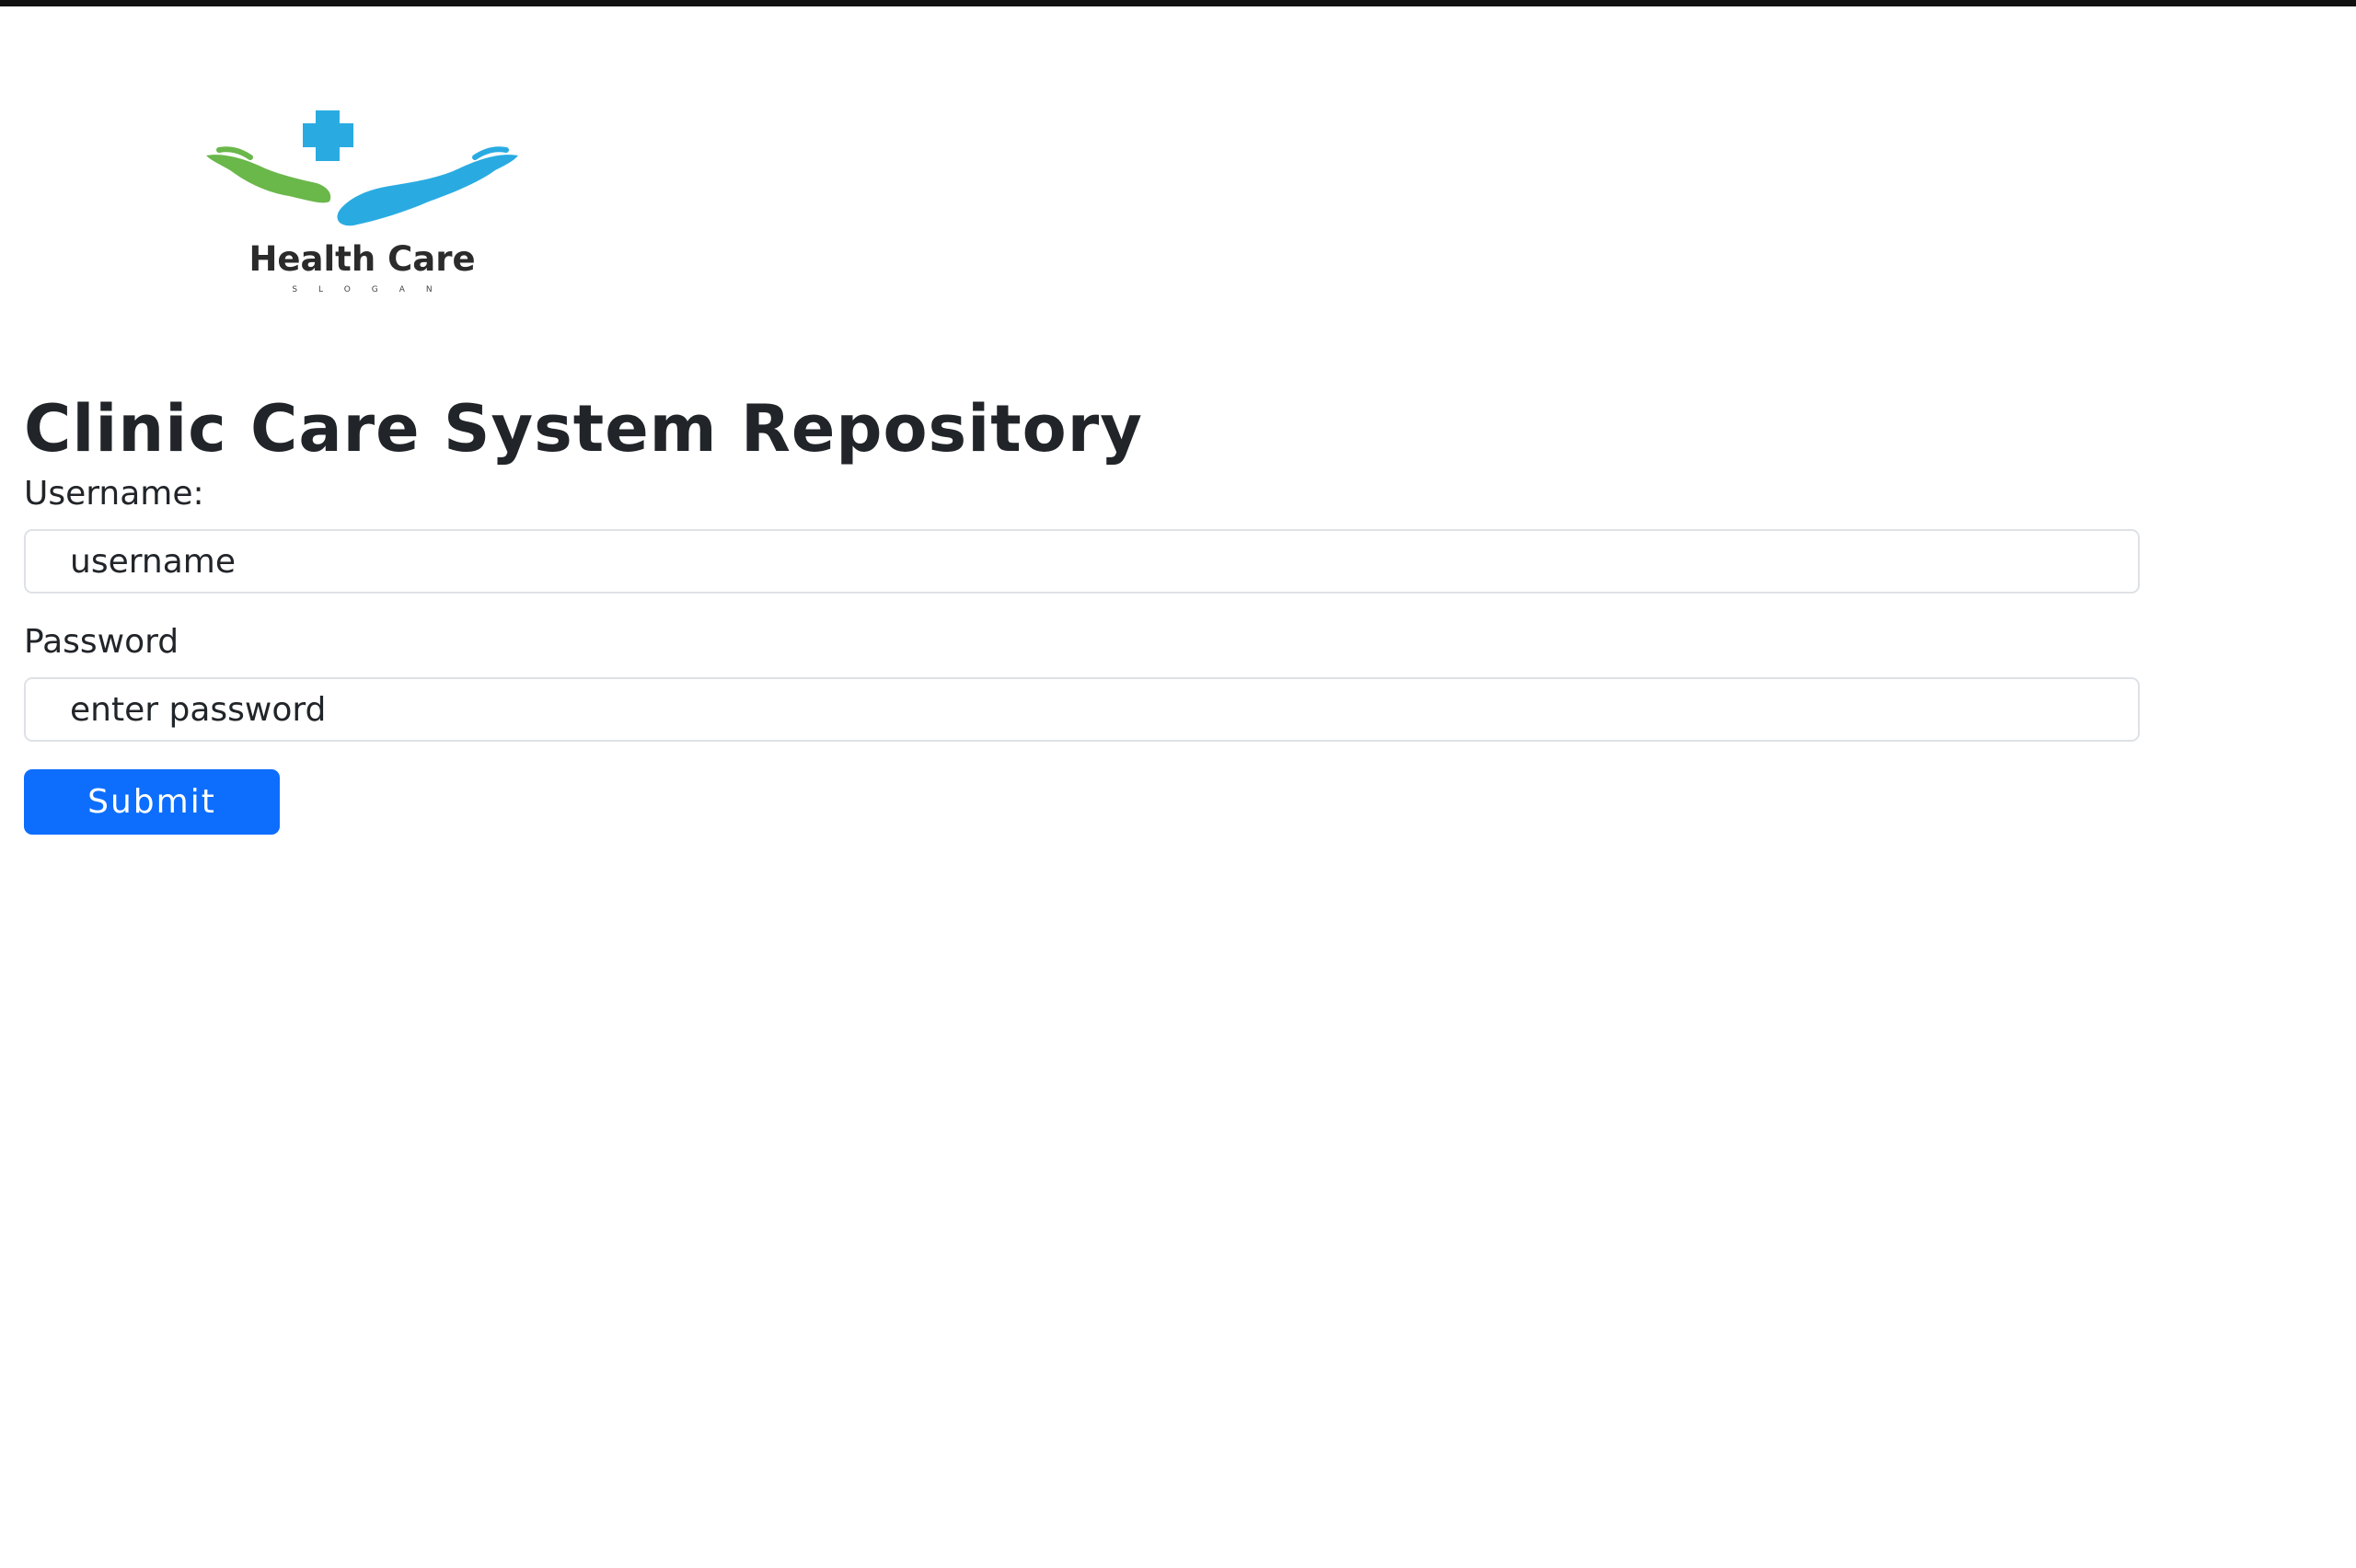 This screenshot has width=2356, height=1568. What do you see at coordinates (114, 494) in the screenshot?
I see `username-label: Username:` at bounding box center [114, 494].